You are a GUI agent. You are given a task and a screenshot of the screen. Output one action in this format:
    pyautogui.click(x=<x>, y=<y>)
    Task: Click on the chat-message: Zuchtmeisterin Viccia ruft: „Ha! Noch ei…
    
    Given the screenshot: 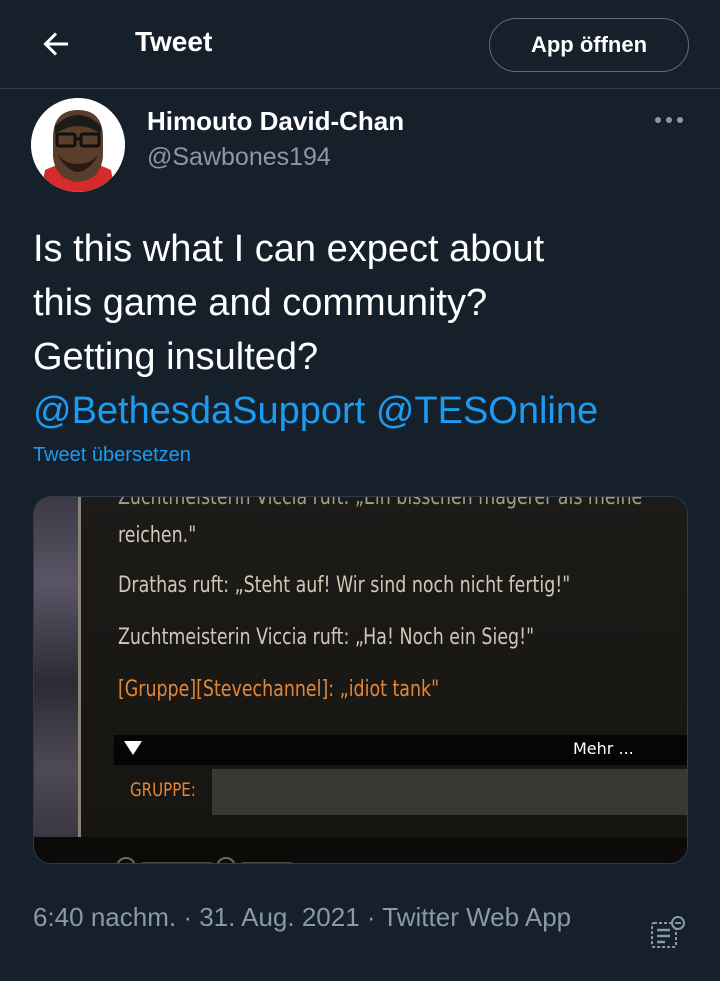 What is the action you would take?
    pyautogui.click(x=326, y=637)
    